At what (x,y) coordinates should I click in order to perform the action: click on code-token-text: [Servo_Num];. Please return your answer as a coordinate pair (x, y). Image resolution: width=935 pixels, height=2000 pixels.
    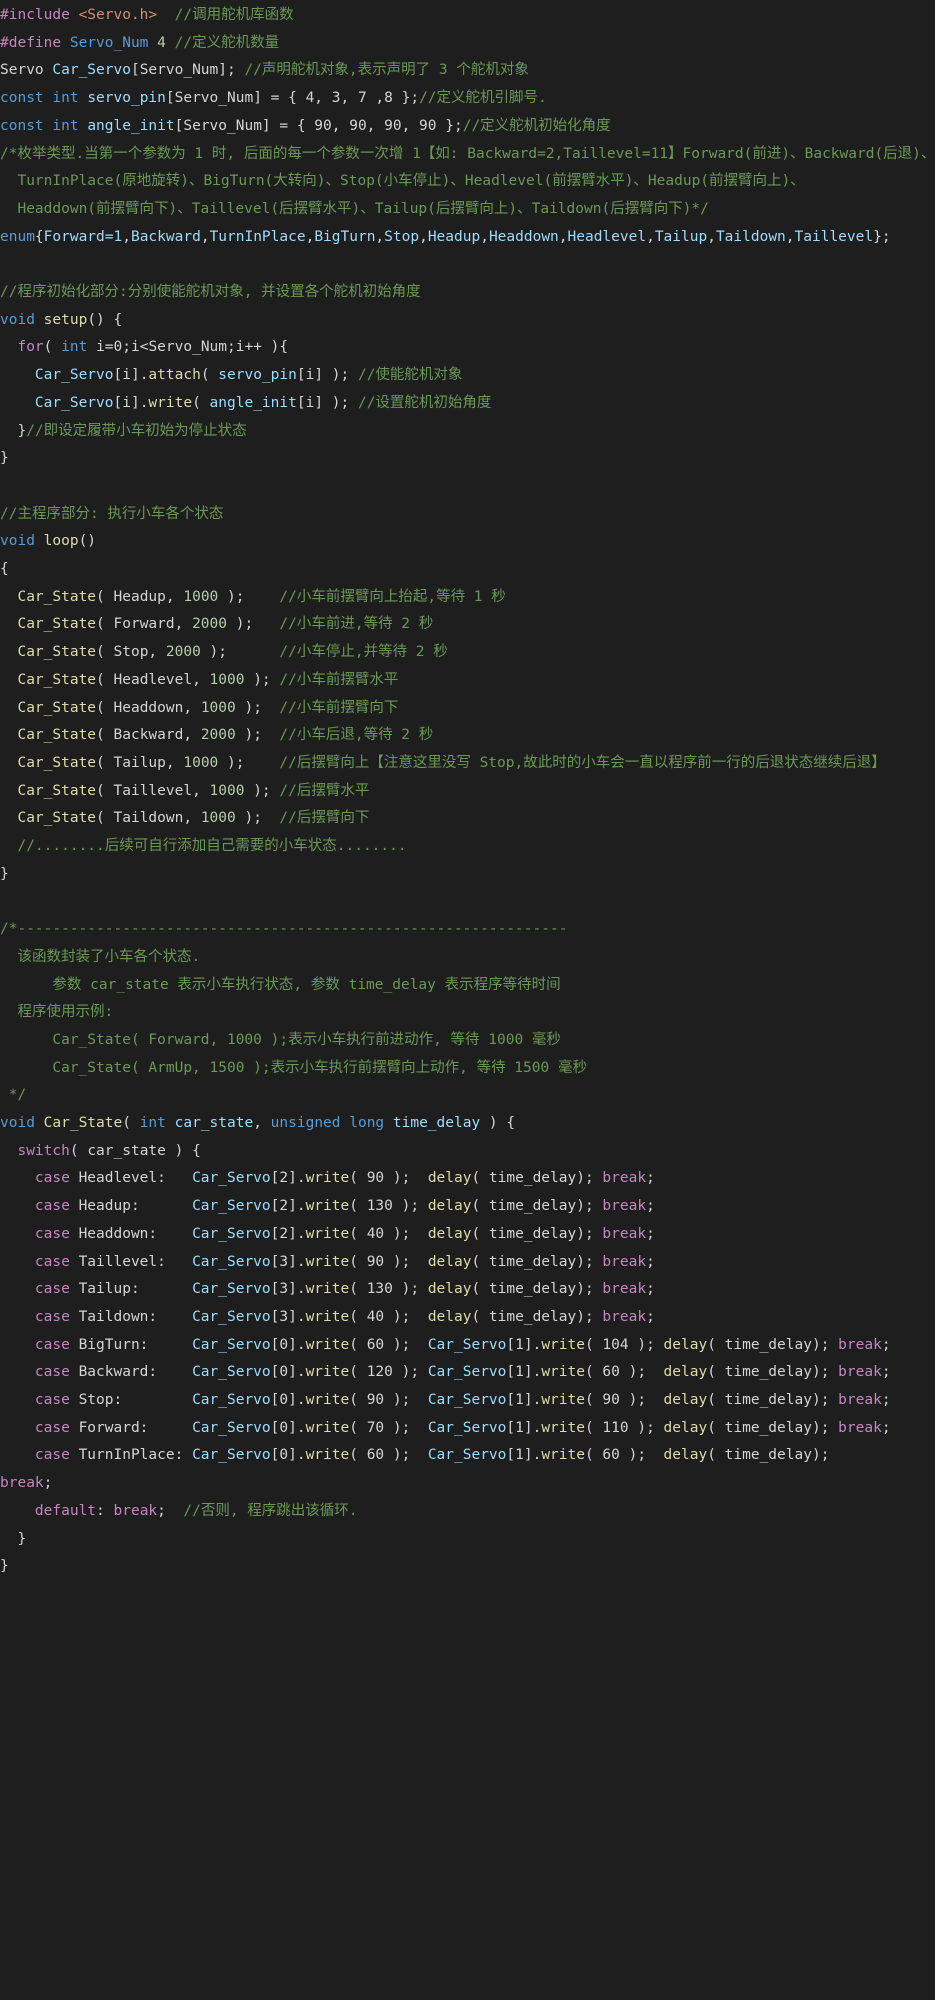
    Looking at the image, I should click on (187, 70).